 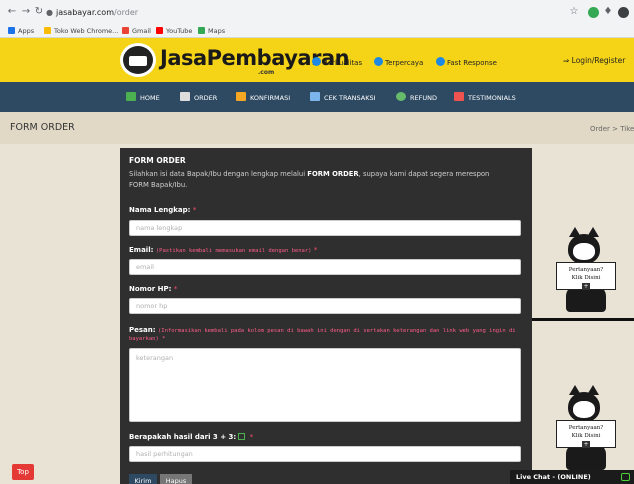 What do you see at coordinates (144, 339) in the screenshot?
I see `message-note-tail: bayarkan)` at bounding box center [144, 339].